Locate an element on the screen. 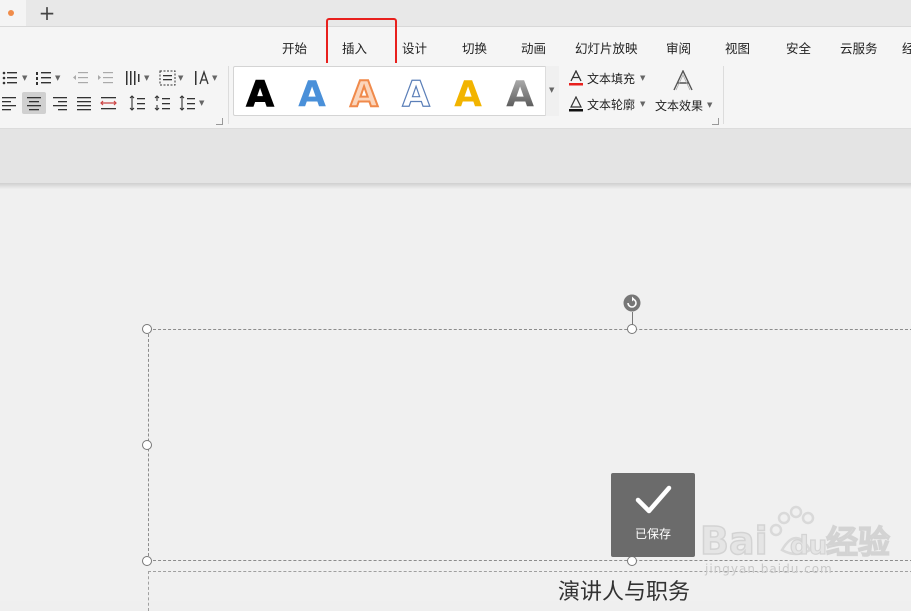 This screenshot has width=911, height=611. resize-handle-top-left is located at coordinates (147, 329).